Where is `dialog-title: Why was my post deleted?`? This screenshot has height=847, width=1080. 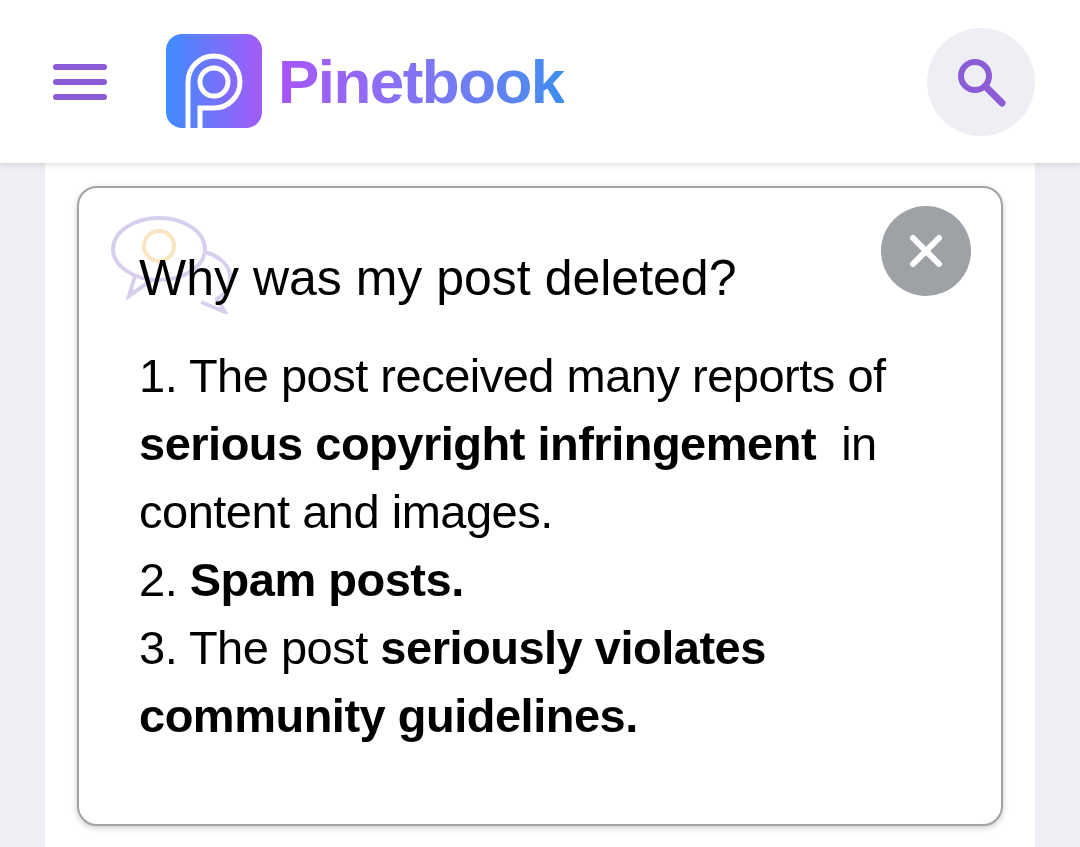
dialog-title: Why was my post deleted? is located at coordinates (438, 278).